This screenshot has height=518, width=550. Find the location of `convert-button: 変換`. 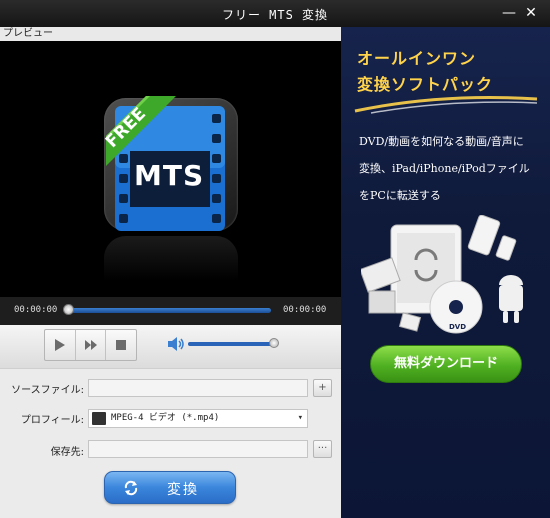

convert-button: 変換 is located at coordinates (170, 487).